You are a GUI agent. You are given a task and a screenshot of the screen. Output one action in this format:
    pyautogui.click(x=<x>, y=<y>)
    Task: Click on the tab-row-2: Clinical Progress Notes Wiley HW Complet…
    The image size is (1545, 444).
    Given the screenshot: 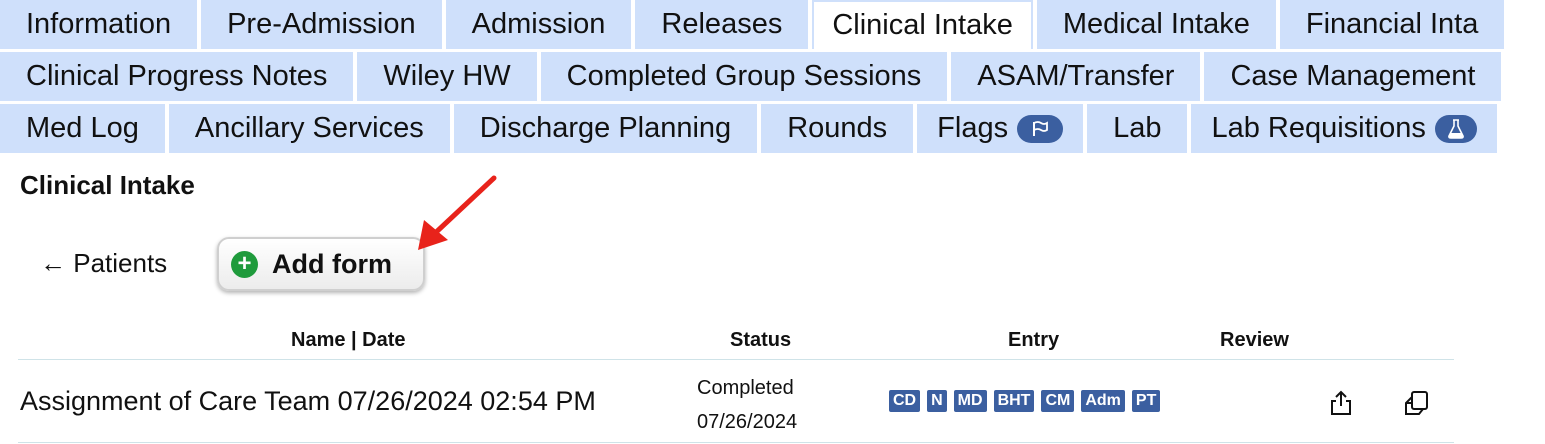 What is the action you would take?
    pyautogui.click(x=752, y=76)
    